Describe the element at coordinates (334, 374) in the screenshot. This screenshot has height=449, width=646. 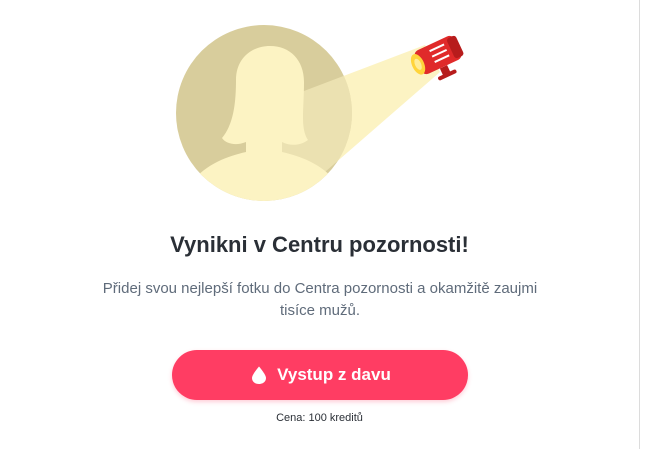
I see `stand-out-button-label: Vystup z davu` at that location.